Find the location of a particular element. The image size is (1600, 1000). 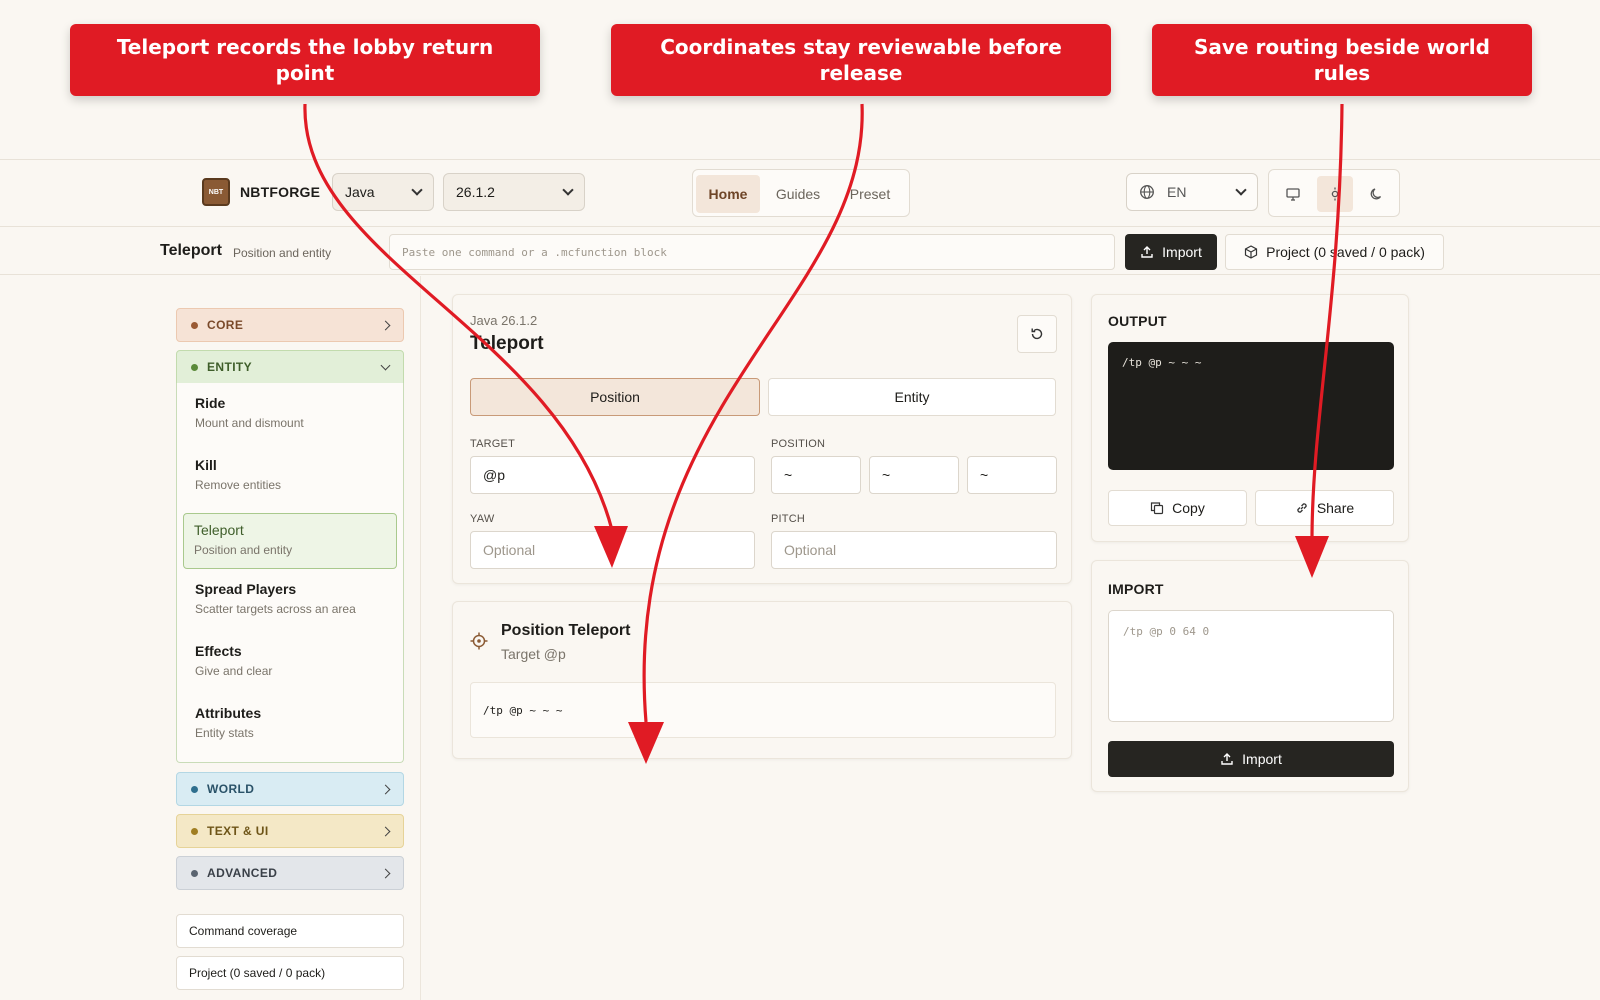

nav-home: Home is located at coordinates (728, 194).